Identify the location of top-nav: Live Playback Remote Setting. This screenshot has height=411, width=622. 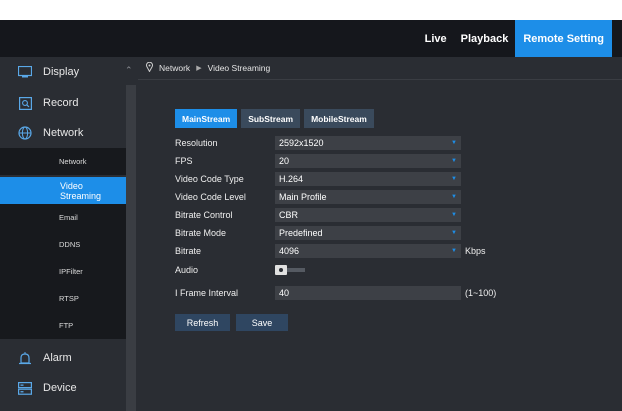
(520, 38).